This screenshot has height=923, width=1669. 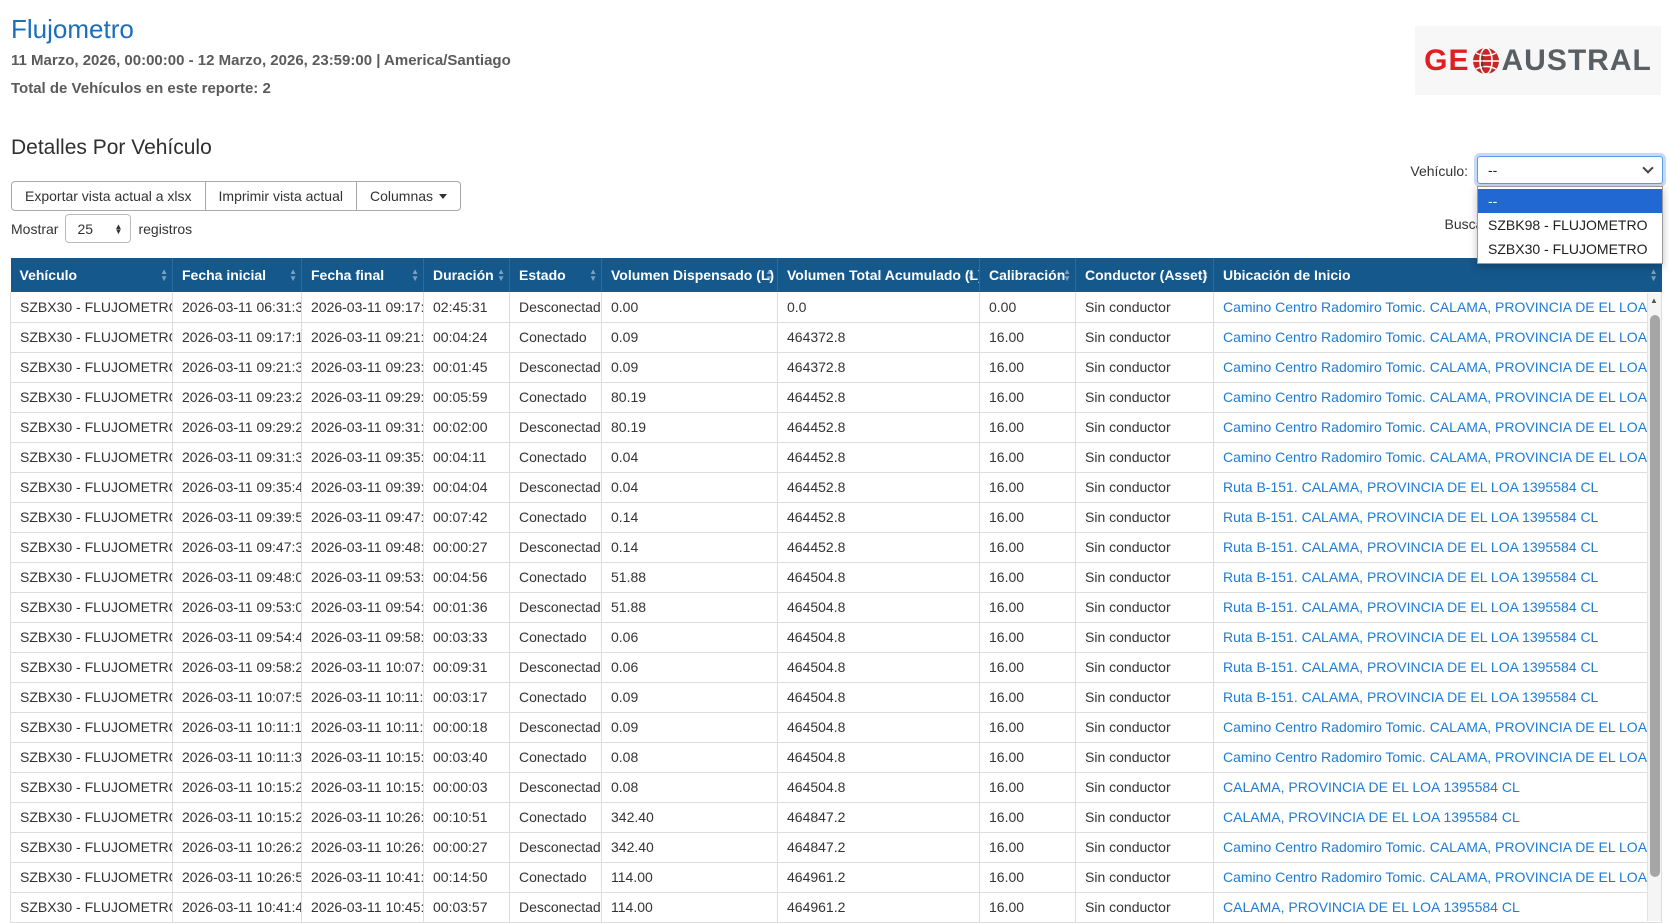 I want to click on table-cell: 2026-03-11 09:29:29, so click(x=237, y=427).